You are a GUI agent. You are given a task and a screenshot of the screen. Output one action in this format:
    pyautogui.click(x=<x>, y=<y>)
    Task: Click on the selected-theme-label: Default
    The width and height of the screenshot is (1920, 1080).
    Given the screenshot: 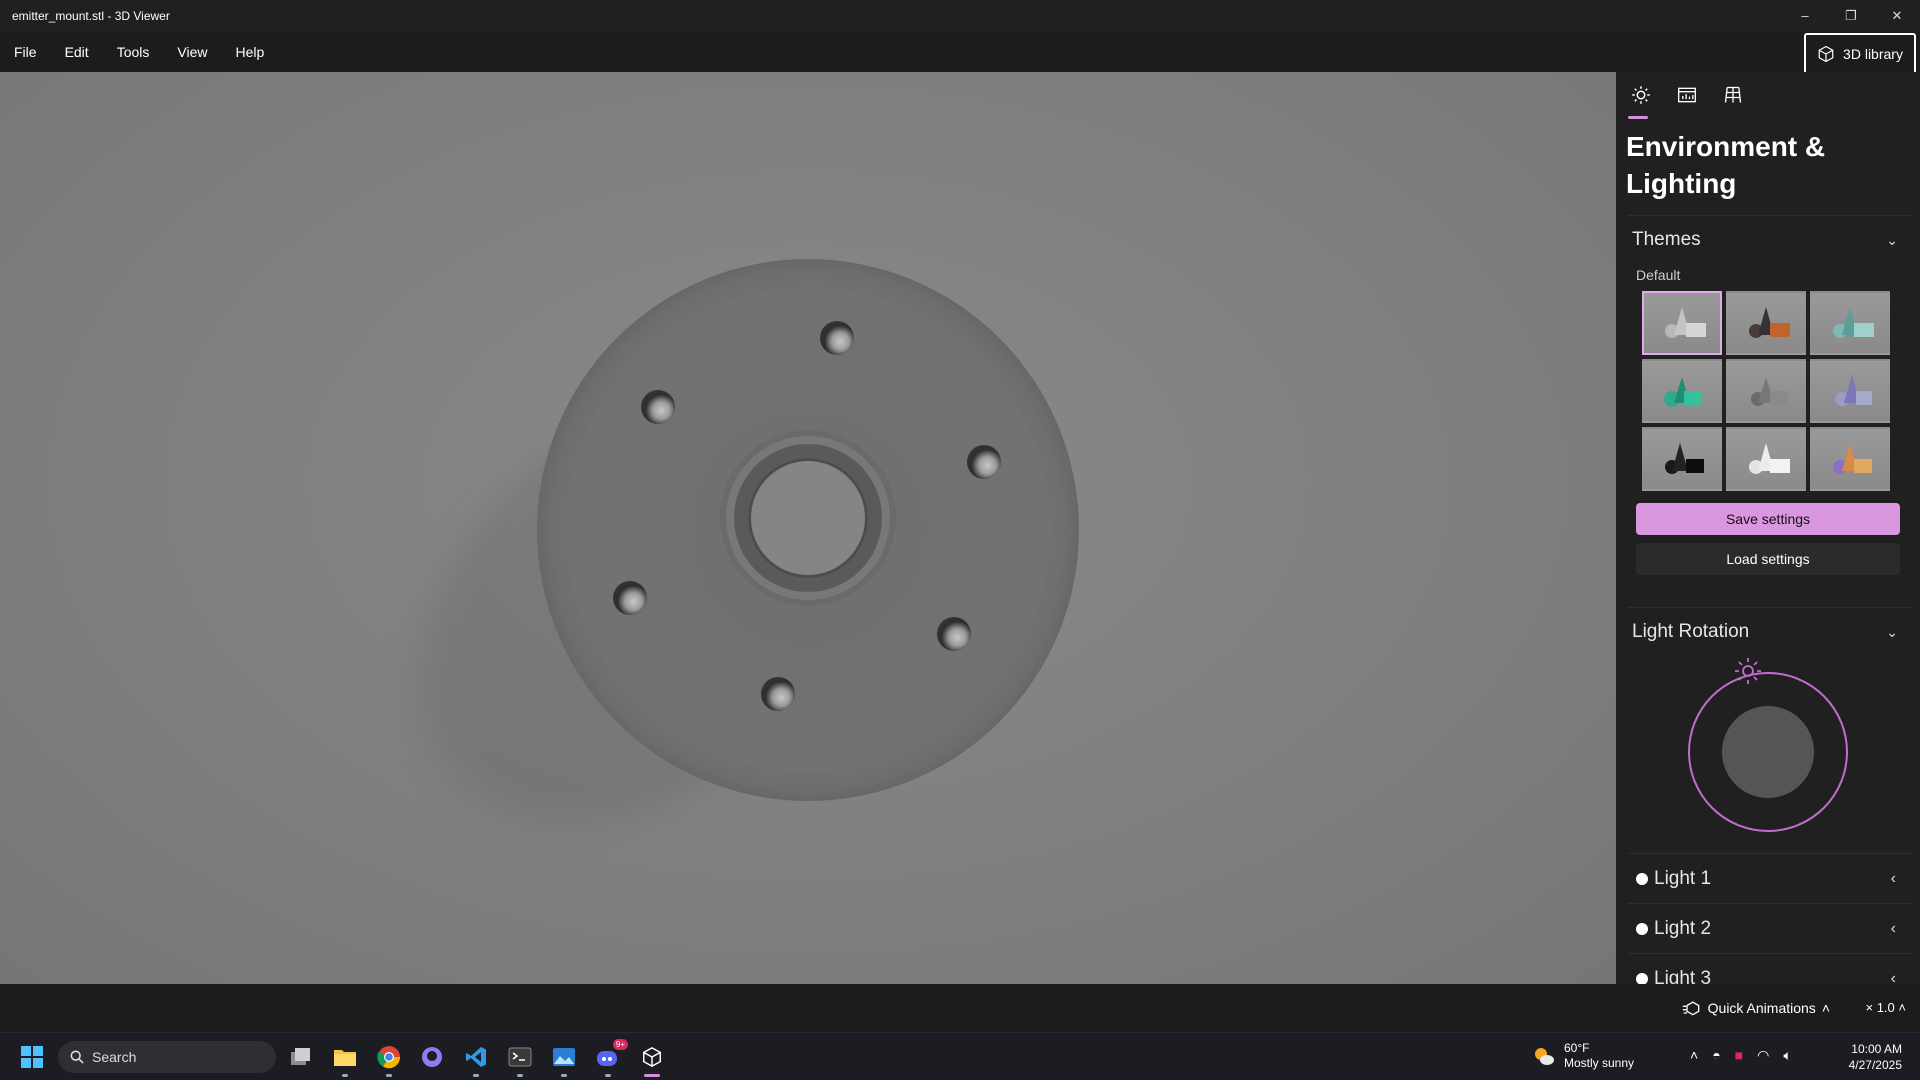 What is the action you would take?
    pyautogui.click(x=1658, y=275)
    